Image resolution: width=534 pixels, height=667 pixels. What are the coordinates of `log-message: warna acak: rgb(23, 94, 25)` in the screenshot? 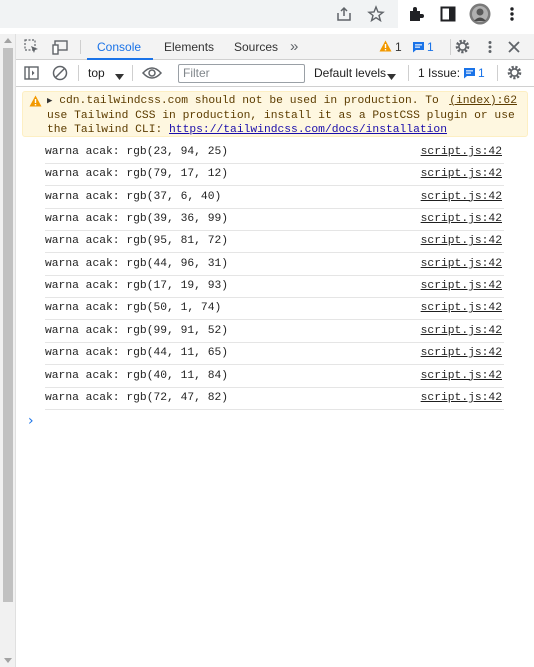 It's located at (137, 152).